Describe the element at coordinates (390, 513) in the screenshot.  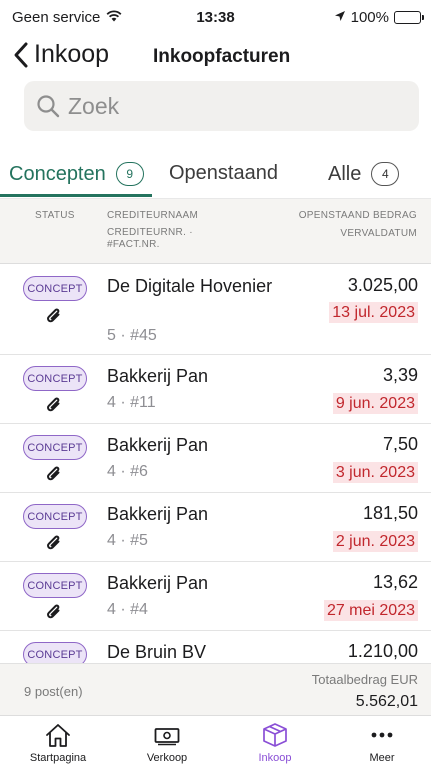
I see `outstanding-amount: 181,50` at that location.